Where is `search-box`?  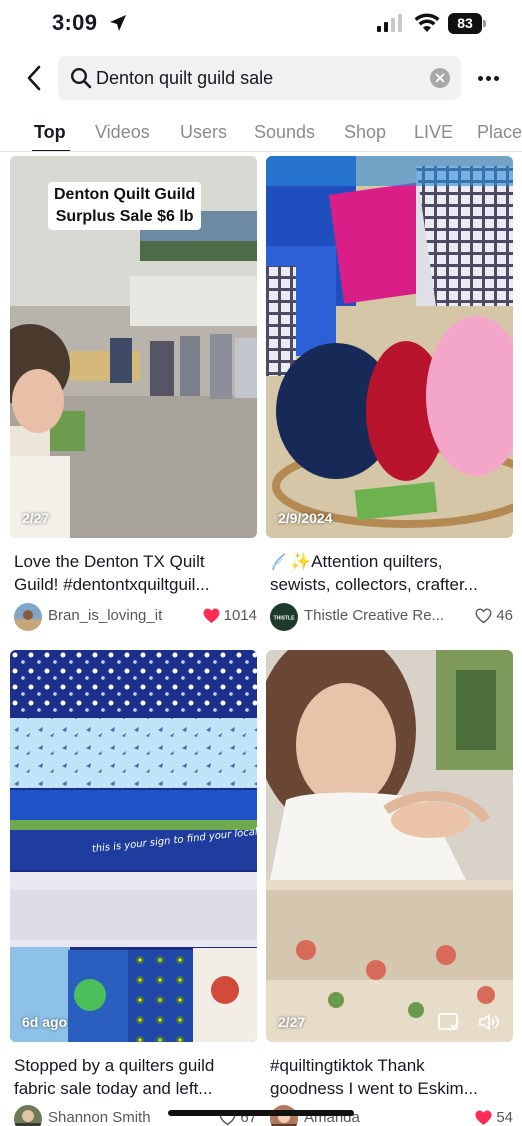 search-box is located at coordinates (259, 78).